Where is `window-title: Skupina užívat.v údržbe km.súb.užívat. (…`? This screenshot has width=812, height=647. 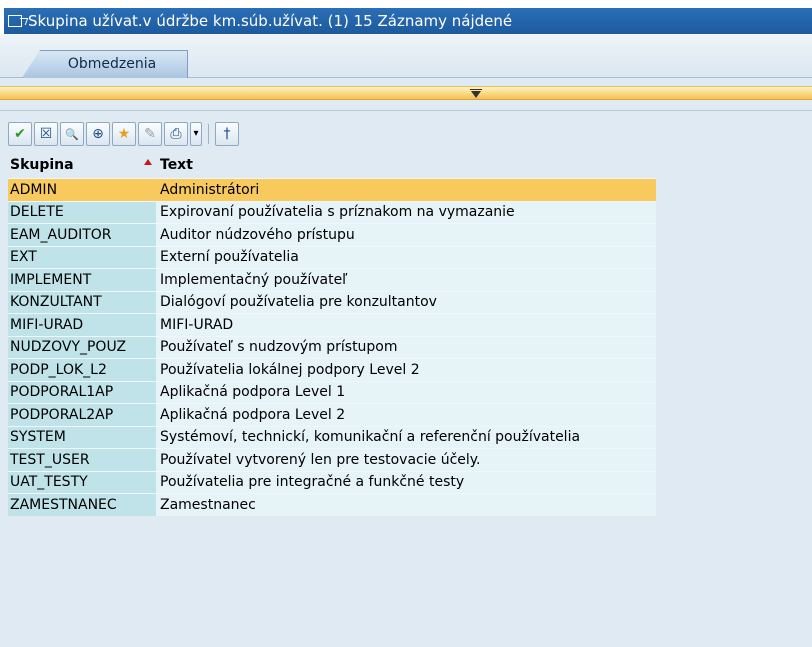
window-title: Skupina užívat.v údržbe km.súb.užívat. (… is located at coordinates (270, 21).